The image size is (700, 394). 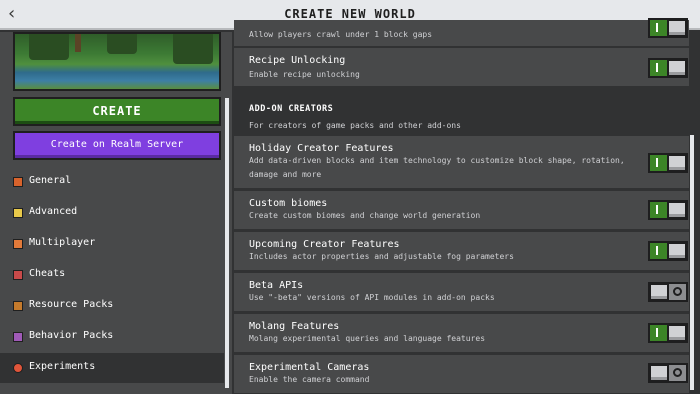 I want to click on settings-scrollbar, so click(x=692, y=262).